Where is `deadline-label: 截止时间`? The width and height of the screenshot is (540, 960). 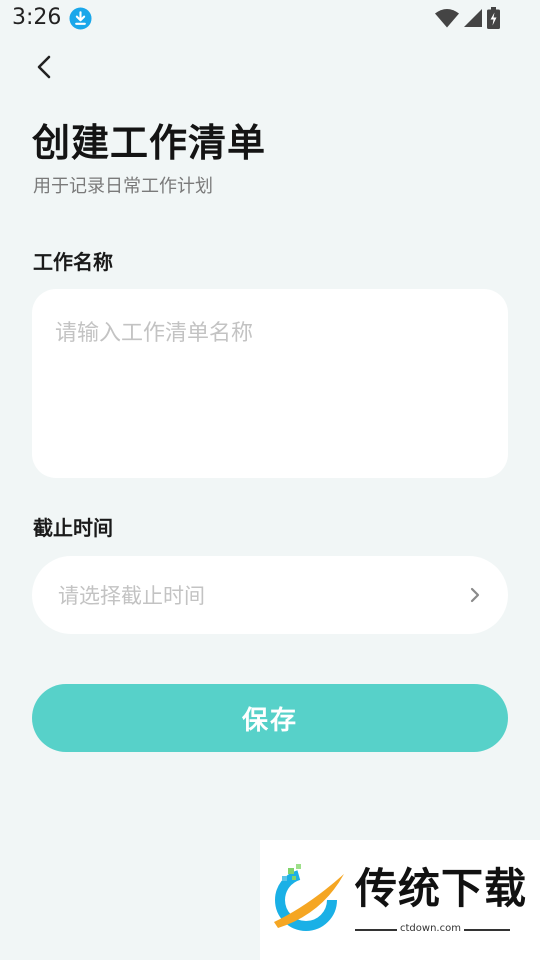
deadline-label: 截止时间 is located at coordinates (73, 528).